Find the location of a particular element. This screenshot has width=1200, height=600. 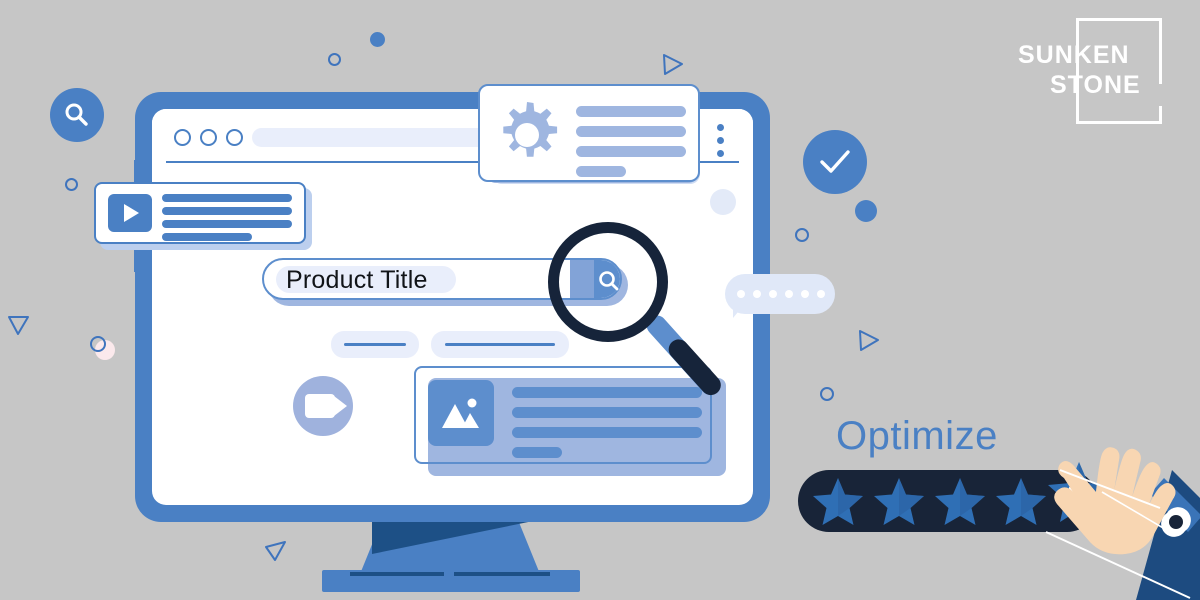

image-placeholder-icon is located at coordinates (460, 413).